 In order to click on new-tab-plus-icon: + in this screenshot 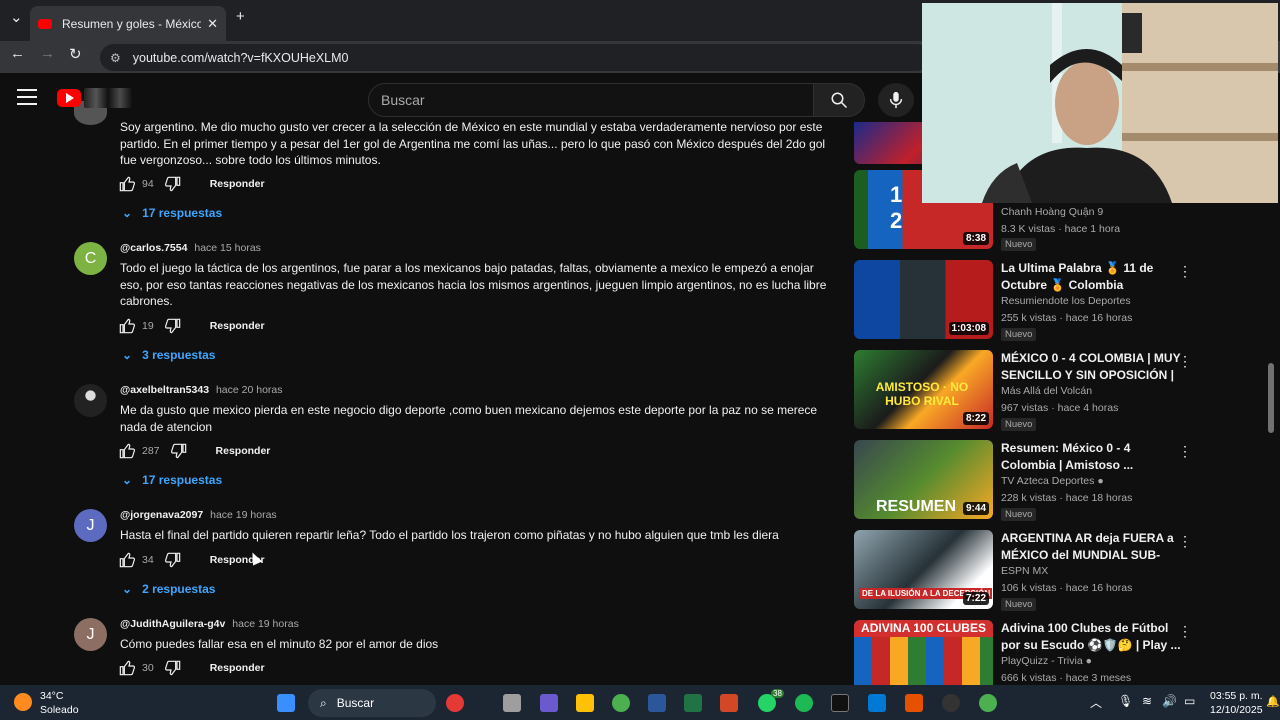, I will do `click(240, 16)`.